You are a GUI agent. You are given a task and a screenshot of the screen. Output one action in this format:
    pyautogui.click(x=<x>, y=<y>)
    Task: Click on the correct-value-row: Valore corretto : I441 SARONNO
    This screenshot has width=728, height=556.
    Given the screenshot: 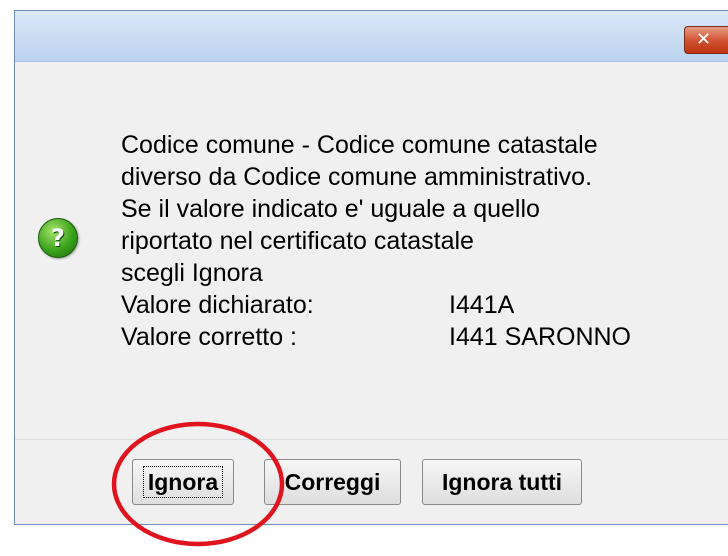 What is the action you would take?
    pyautogui.click(x=376, y=337)
    